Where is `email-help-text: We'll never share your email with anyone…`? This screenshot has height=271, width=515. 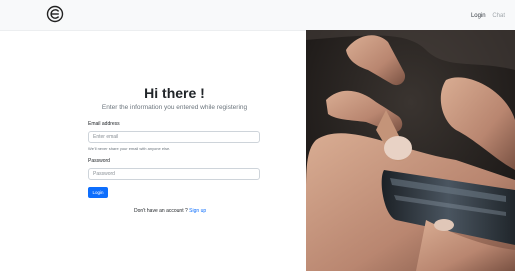 email-help-text: We'll never share your email with anyone… is located at coordinates (129, 148).